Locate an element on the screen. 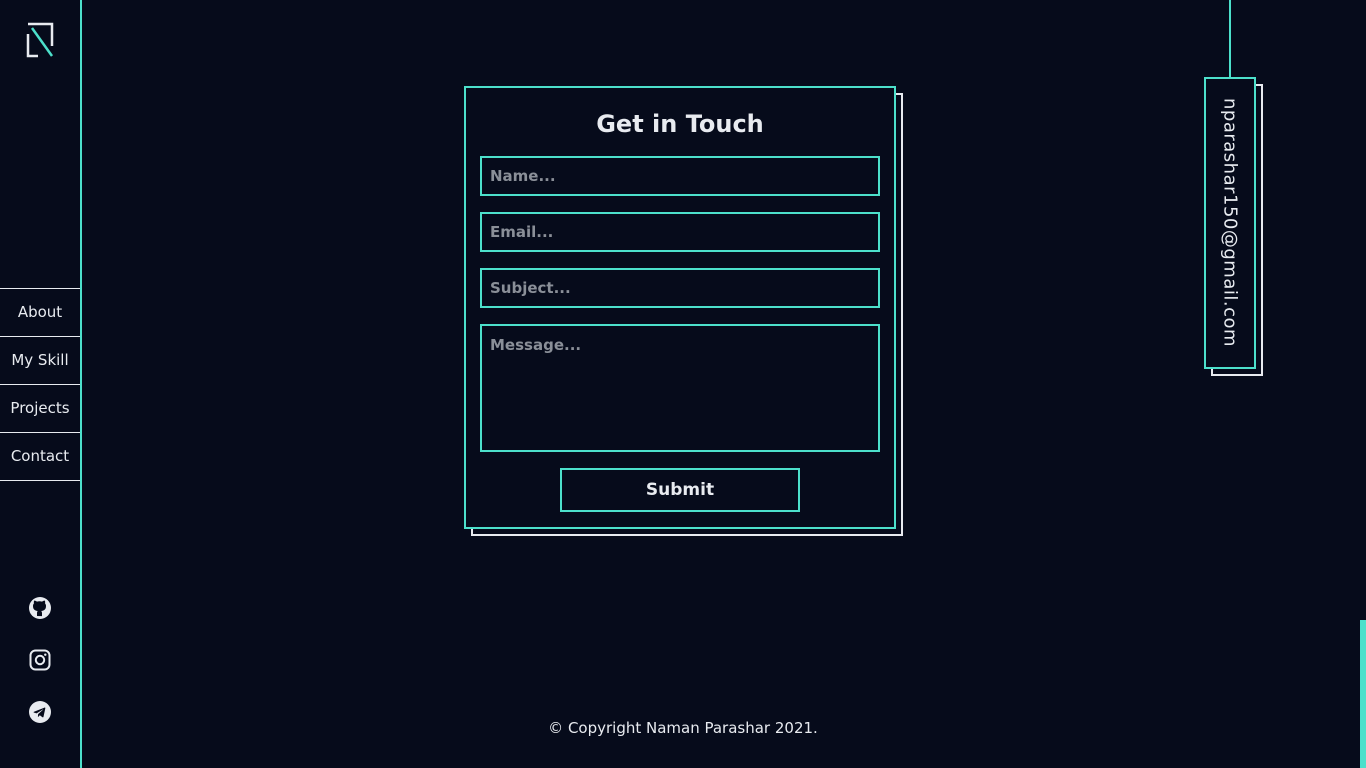  subject-input is located at coordinates (680, 288).